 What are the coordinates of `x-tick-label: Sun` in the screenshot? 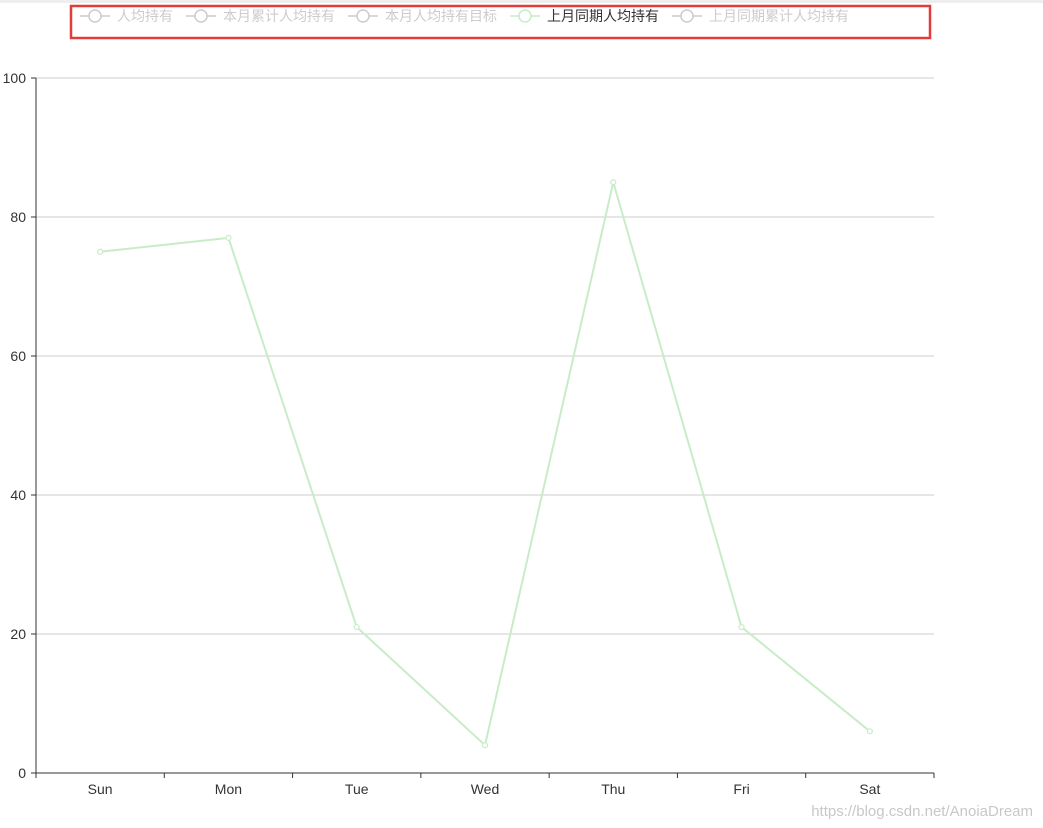 It's located at (100, 789).